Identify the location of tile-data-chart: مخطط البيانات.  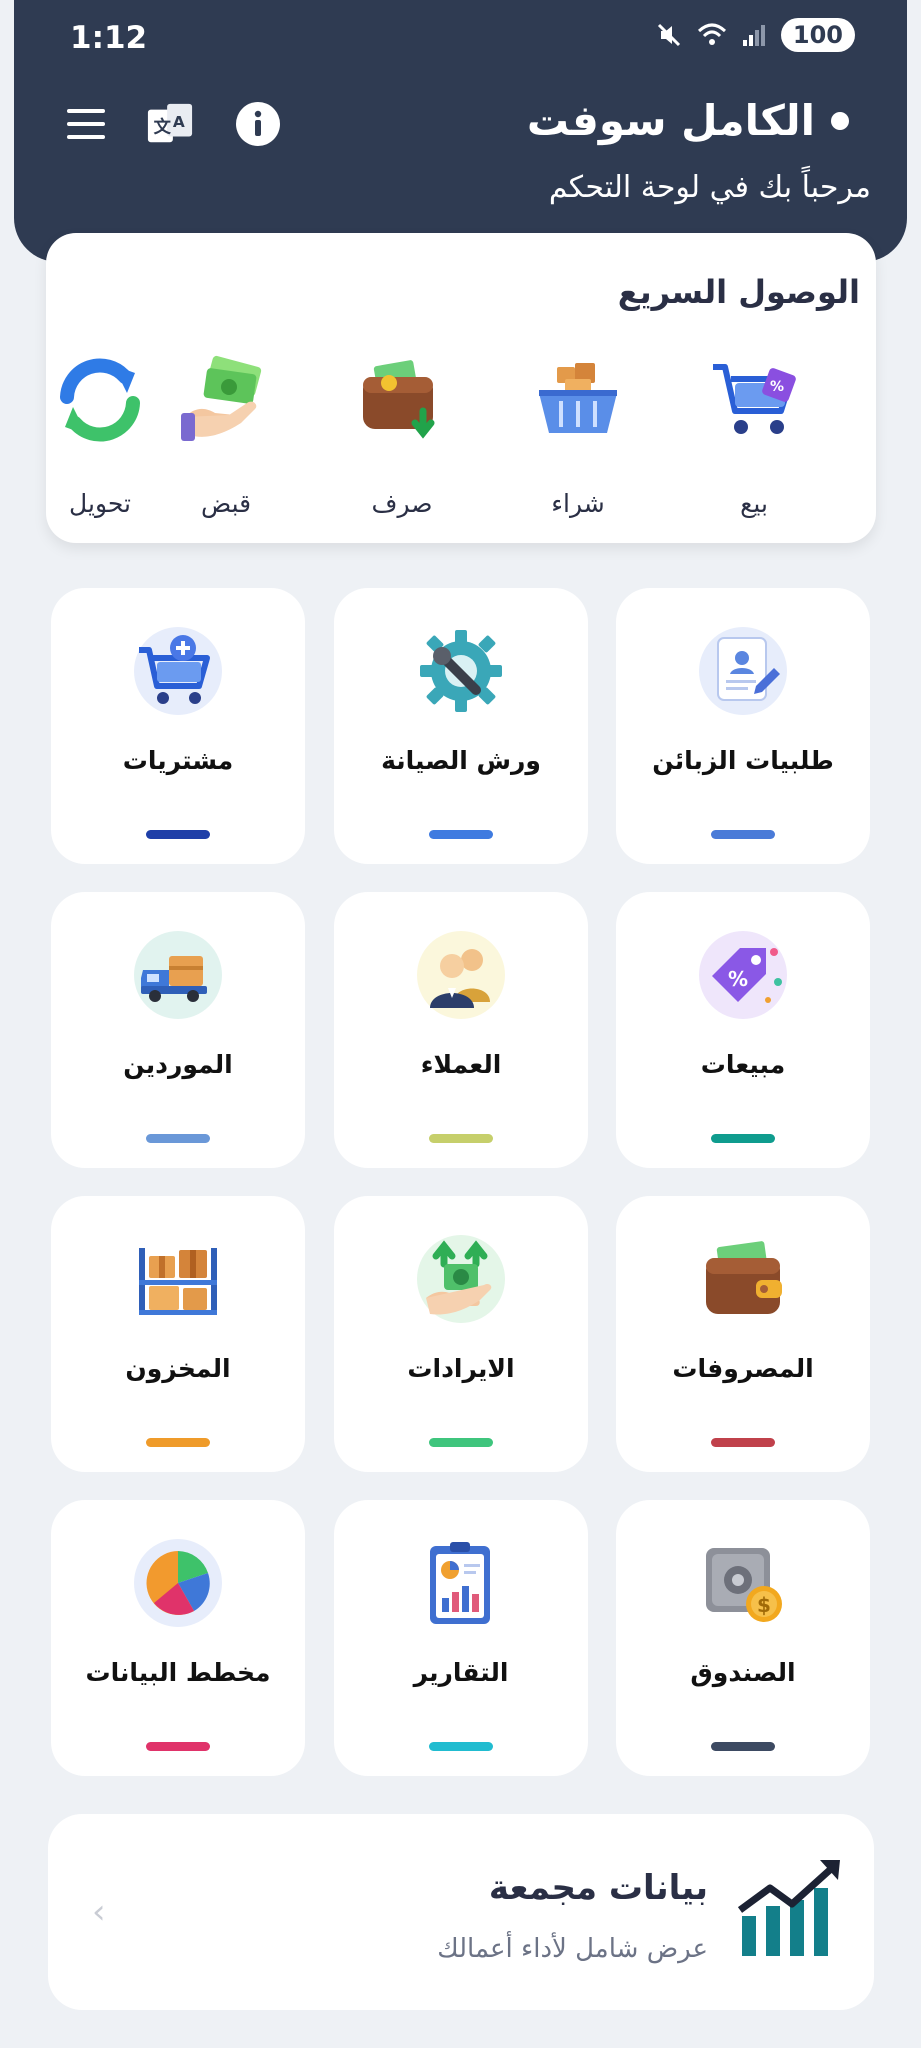
(178, 1638).